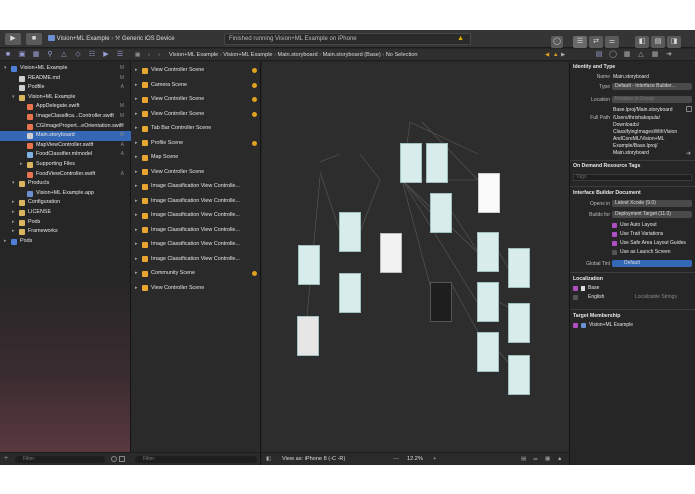 This screenshot has width=695, height=494. What do you see at coordinates (642, 42) in the screenshot?
I see `toggle-navigator-icon: ◧` at bounding box center [642, 42].